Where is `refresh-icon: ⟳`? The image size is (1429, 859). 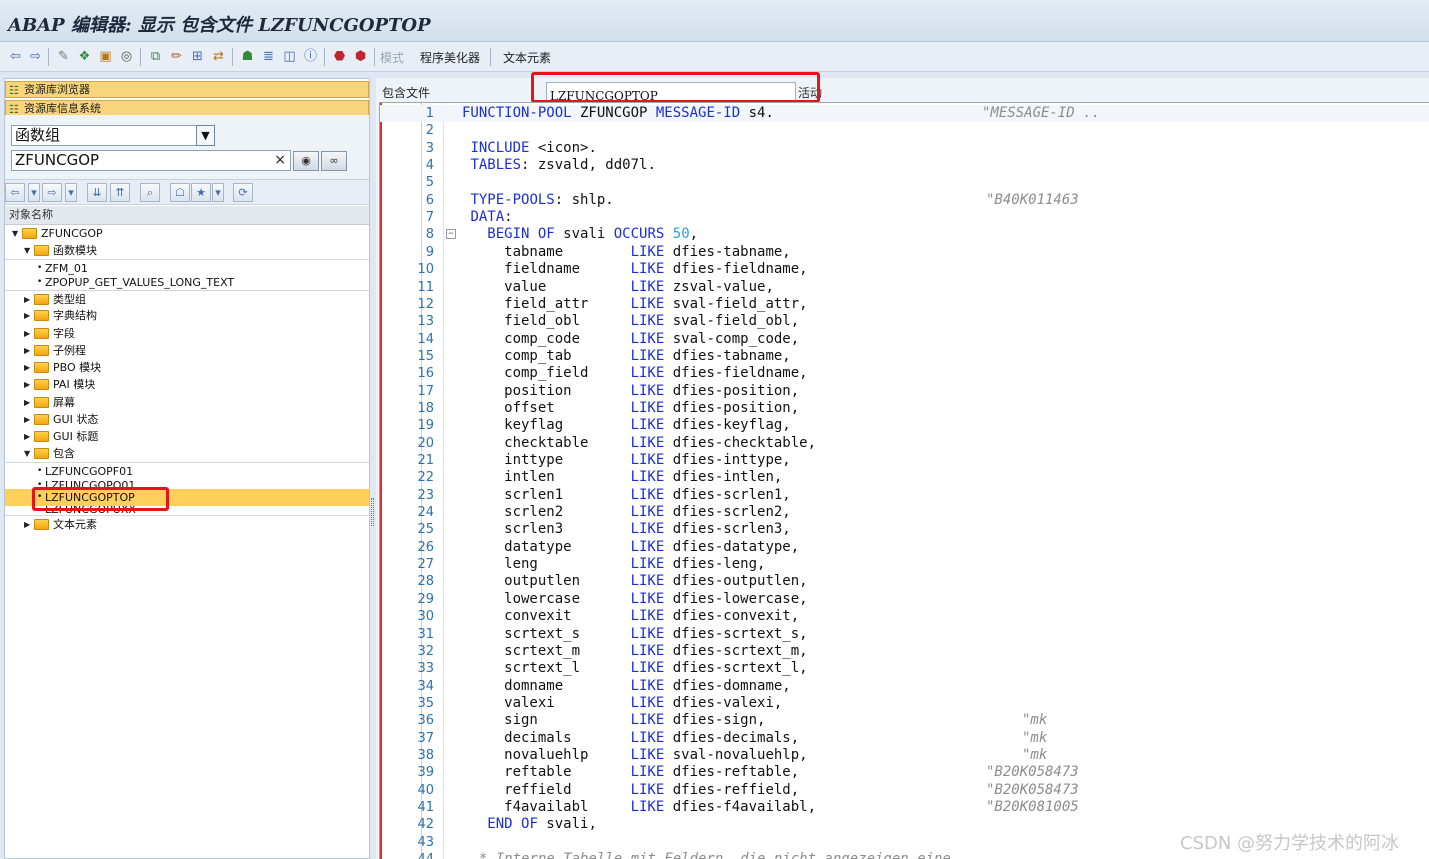
refresh-icon: ⟳ is located at coordinates (243, 192).